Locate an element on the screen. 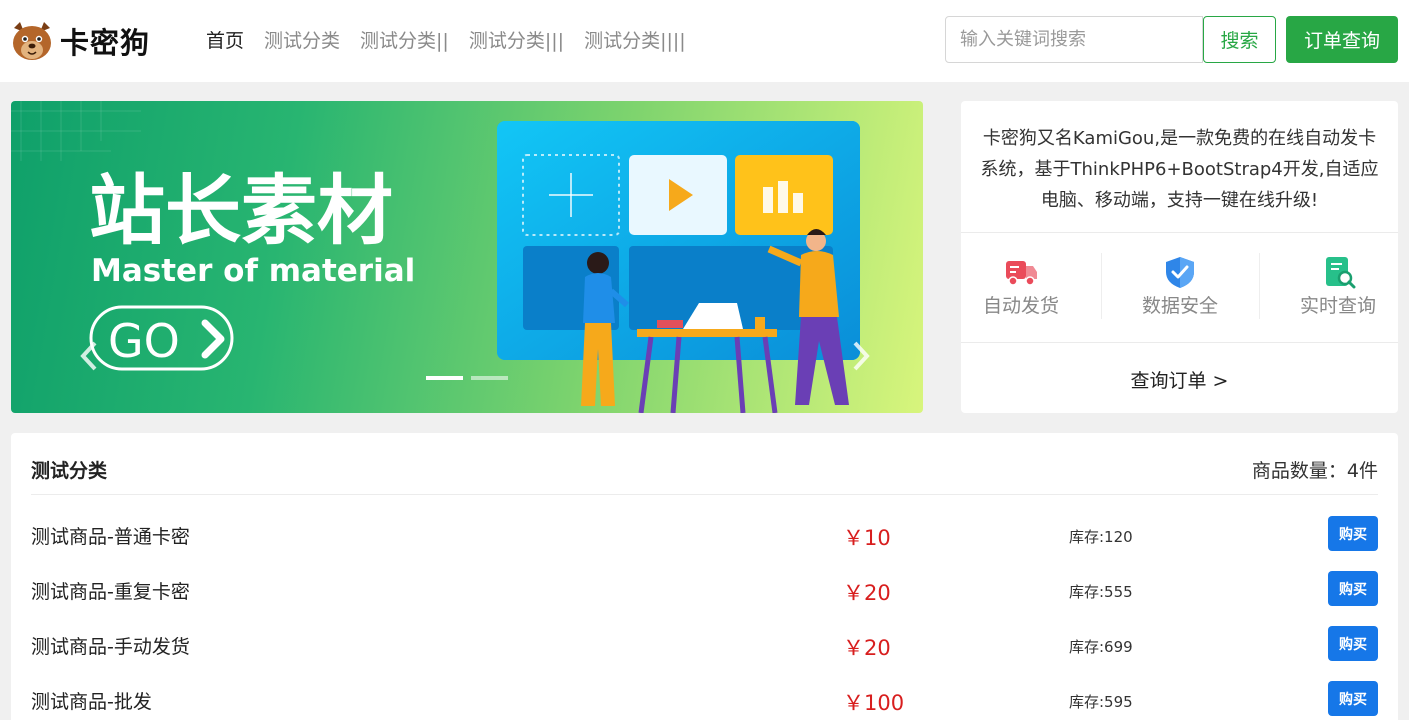 This screenshot has height=720, width=1409. feature-realtime-query: 实时查询 is located at coordinates (1337, 306).